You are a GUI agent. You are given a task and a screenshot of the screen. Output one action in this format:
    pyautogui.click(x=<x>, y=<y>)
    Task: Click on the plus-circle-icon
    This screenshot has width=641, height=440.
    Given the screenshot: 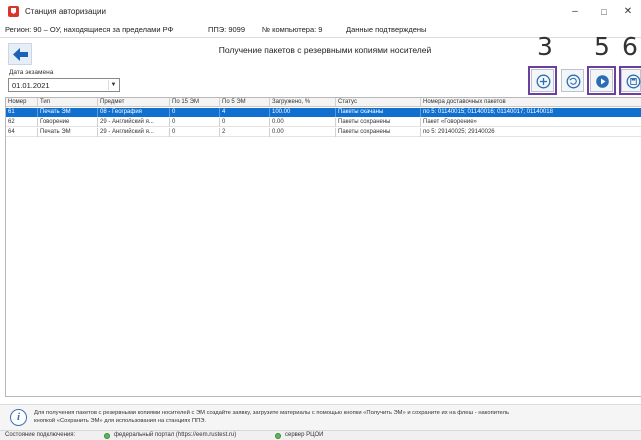 What is the action you would take?
    pyautogui.click(x=543, y=81)
    